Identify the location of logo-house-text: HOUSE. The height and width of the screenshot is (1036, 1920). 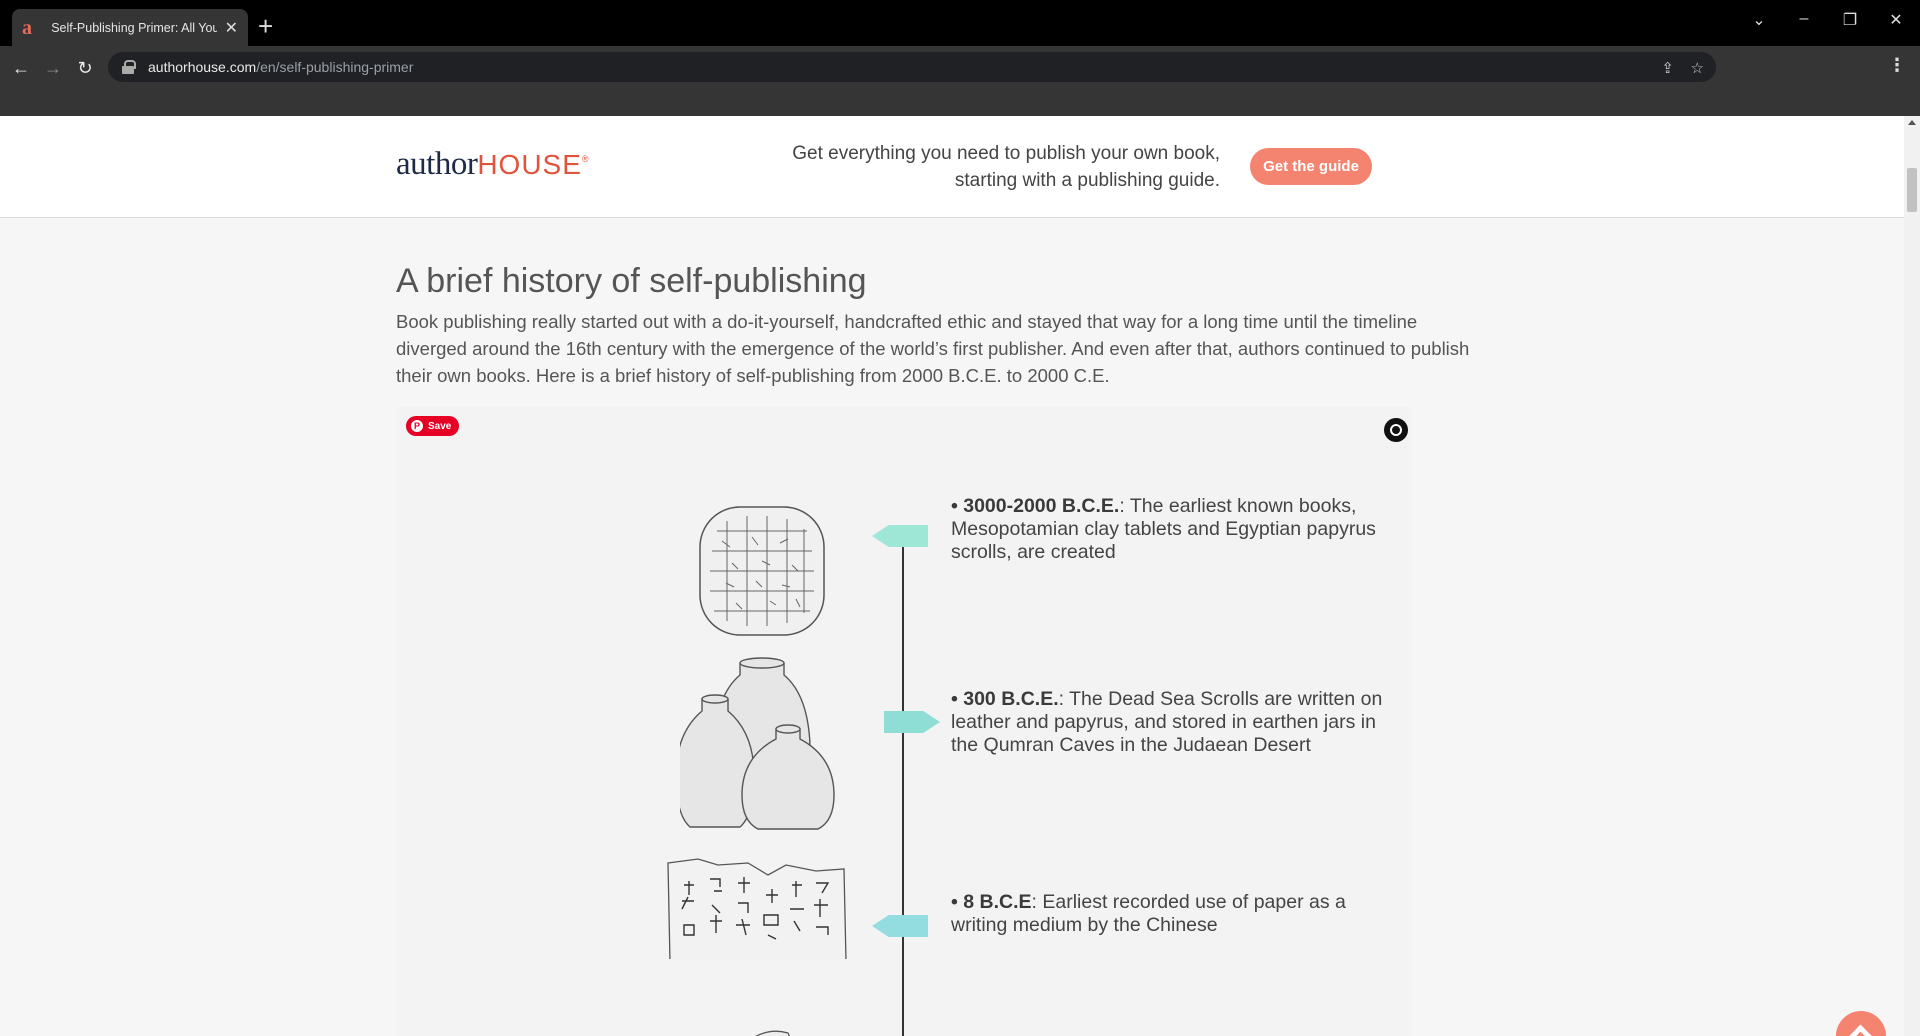
(529, 164).